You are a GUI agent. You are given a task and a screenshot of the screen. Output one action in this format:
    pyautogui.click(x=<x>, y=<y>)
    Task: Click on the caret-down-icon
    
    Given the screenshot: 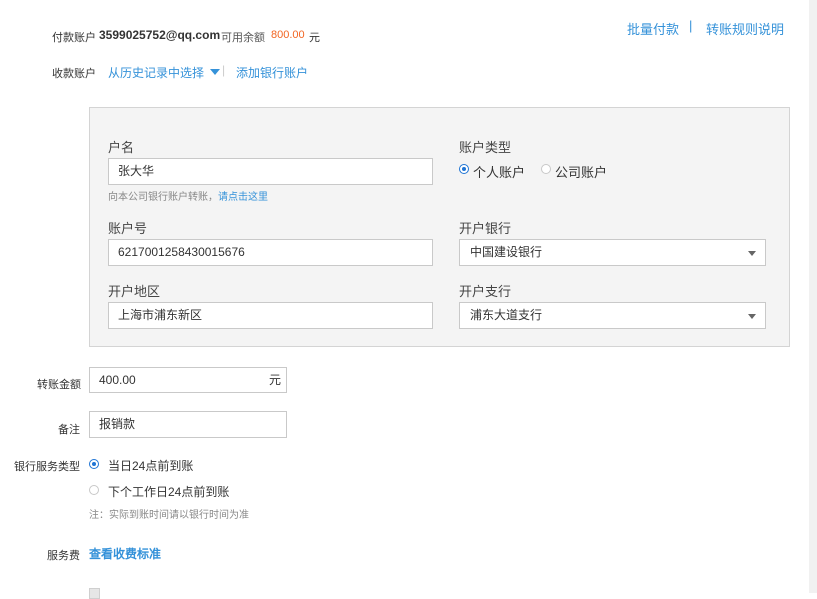 What is the action you would take?
    pyautogui.click(x=215, y=72)
    